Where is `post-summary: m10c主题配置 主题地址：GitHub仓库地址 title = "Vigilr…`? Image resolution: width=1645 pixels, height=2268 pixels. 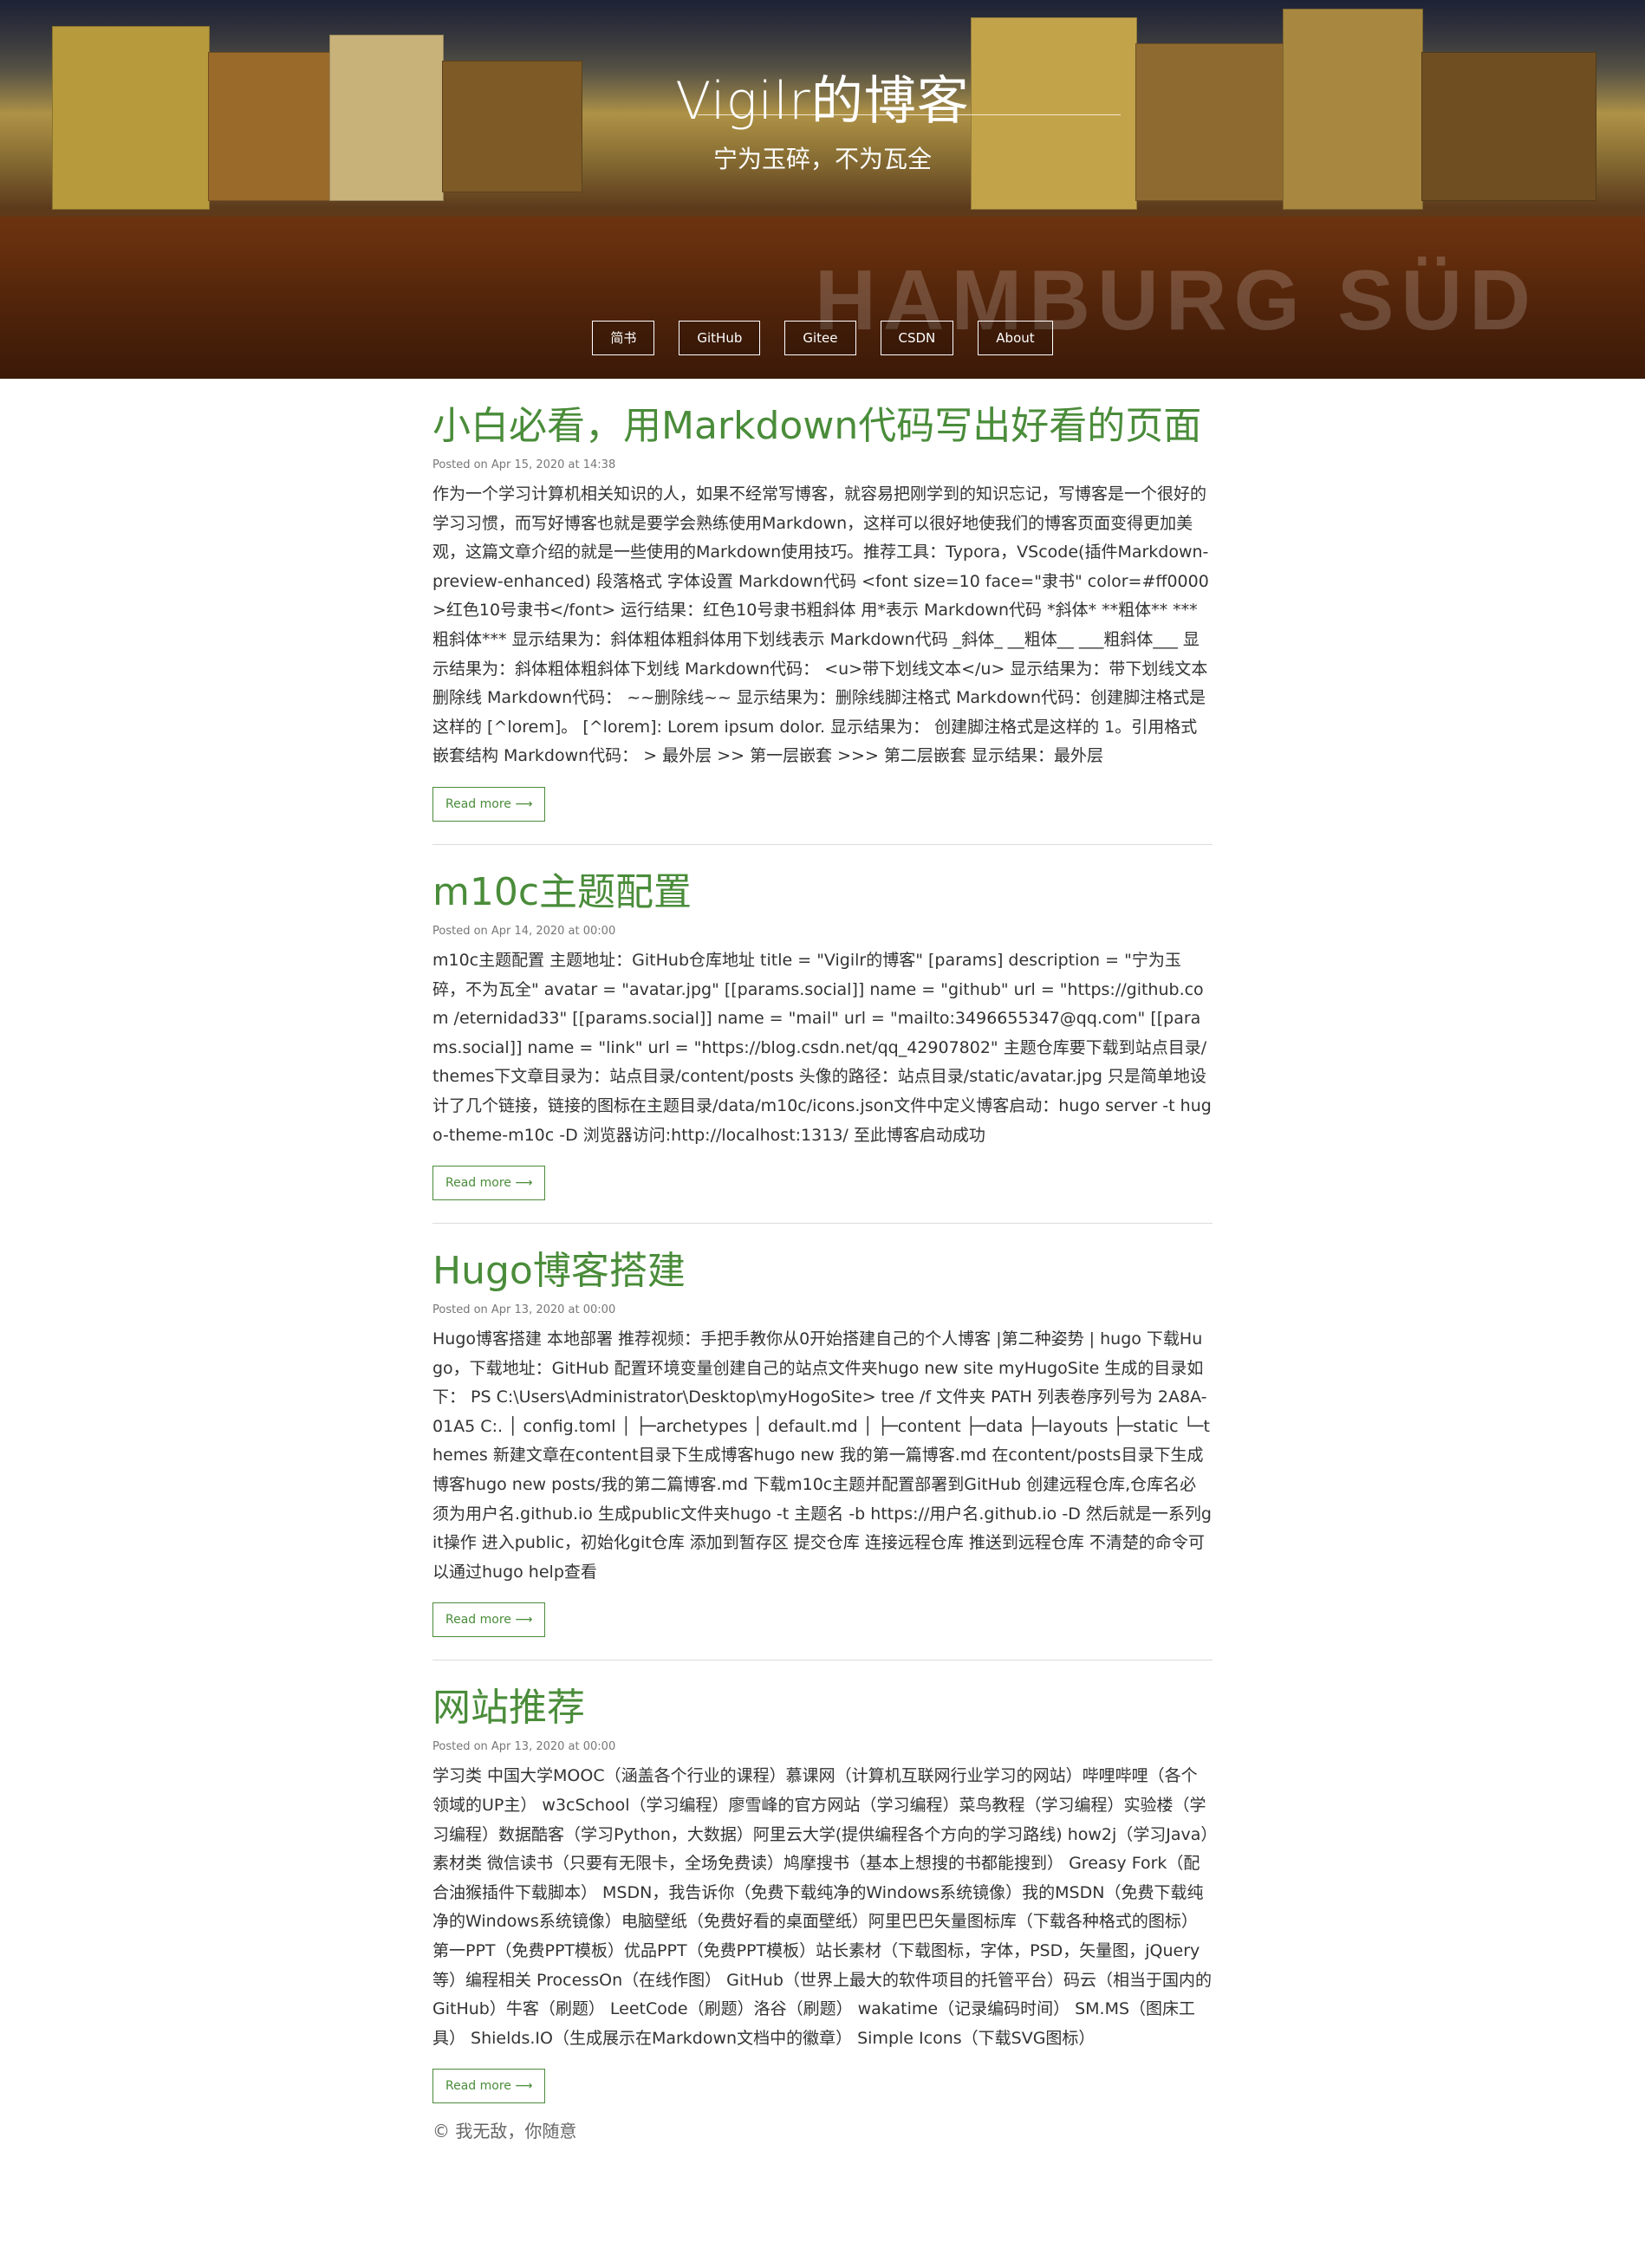
post-summary: m10c主题配置 主题地址：GitHub仓库地址 title = "Vigilr… is located at coordinates (822, 1047).